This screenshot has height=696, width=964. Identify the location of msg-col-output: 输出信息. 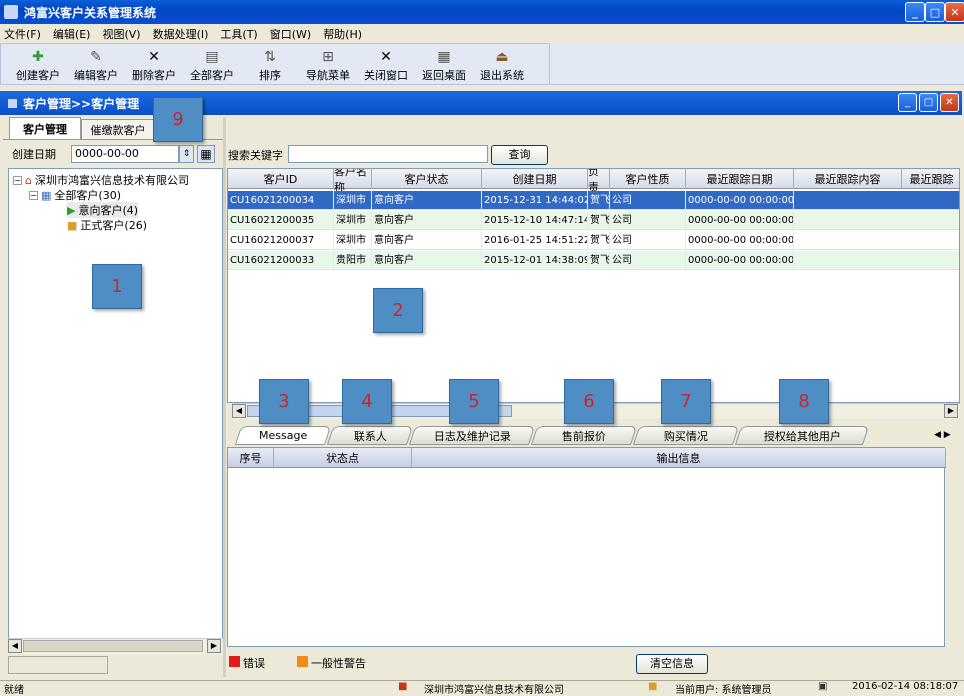
(679, 458).